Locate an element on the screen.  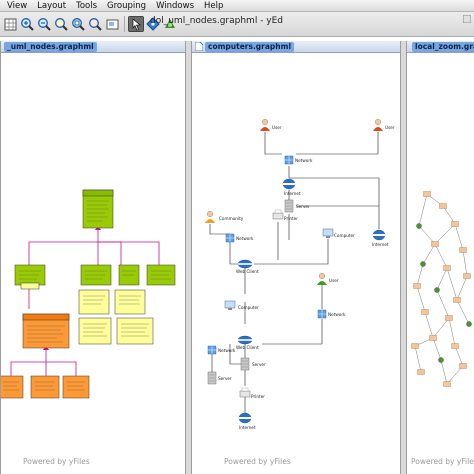
window-title: dol_uml_nodes.graphml - yEd is located at coordinates (217, 21).